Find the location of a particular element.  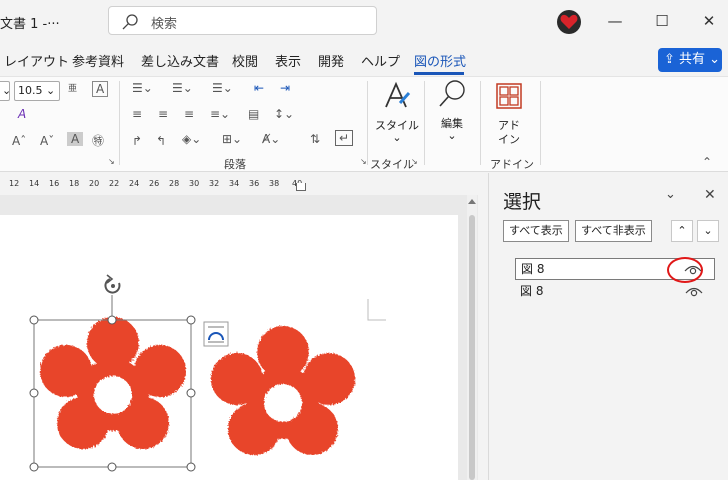

grow-font-icon: Aˆ is located at coordinates (19, 141).